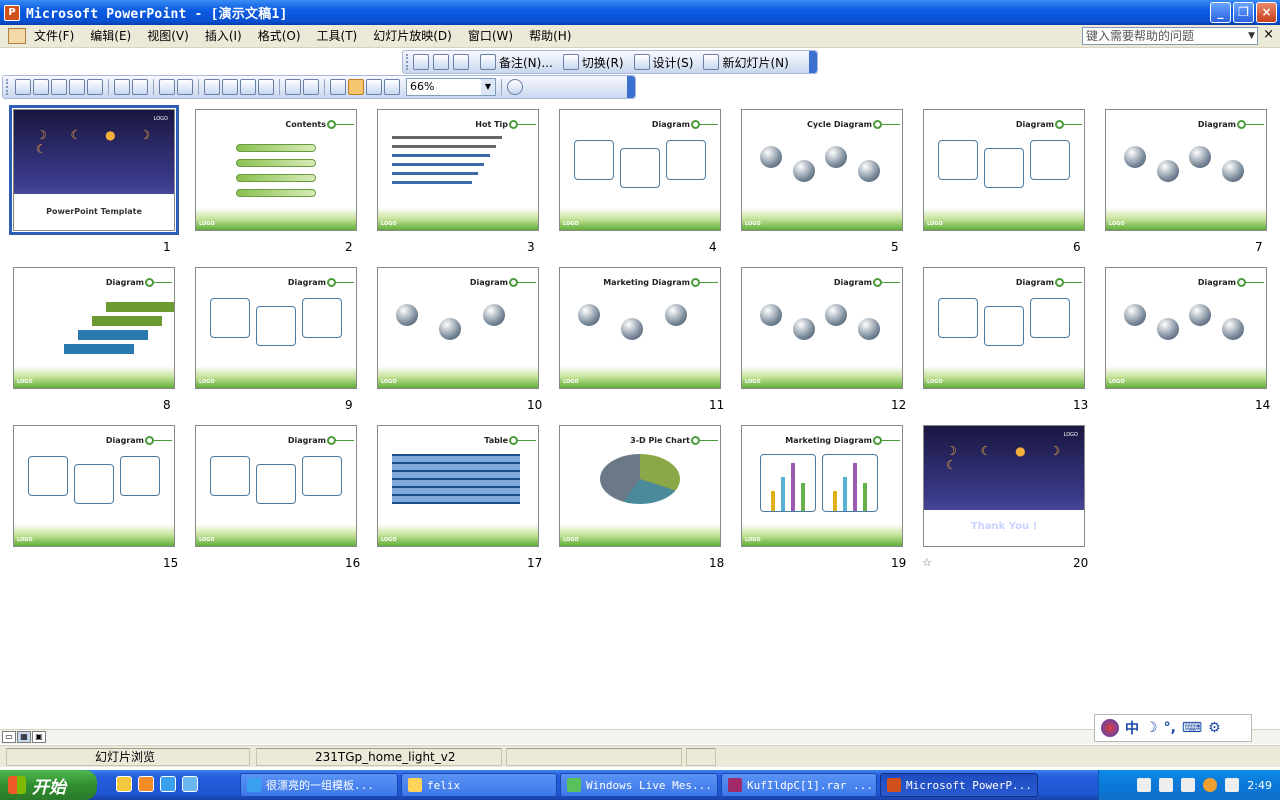 The image size is (1280, 800). Describe the element at coordinates (822, 170) in the screenshot. I see `slide-thumbnail: Cycle Diagram LOGO` at that location.